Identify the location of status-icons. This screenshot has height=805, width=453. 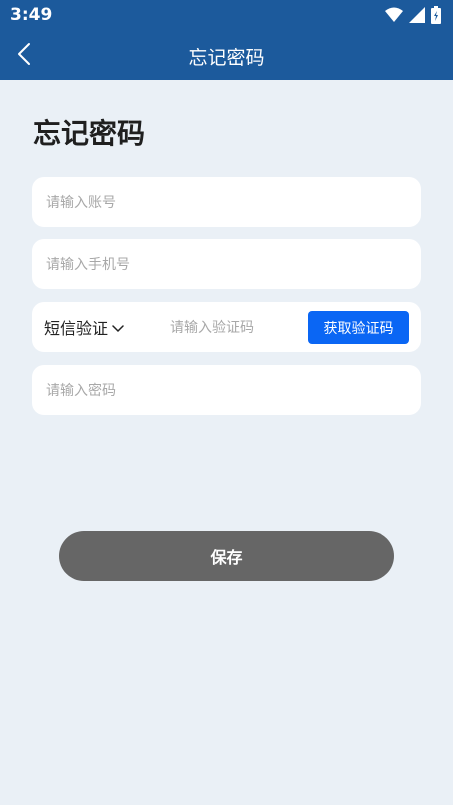
(413, 15).